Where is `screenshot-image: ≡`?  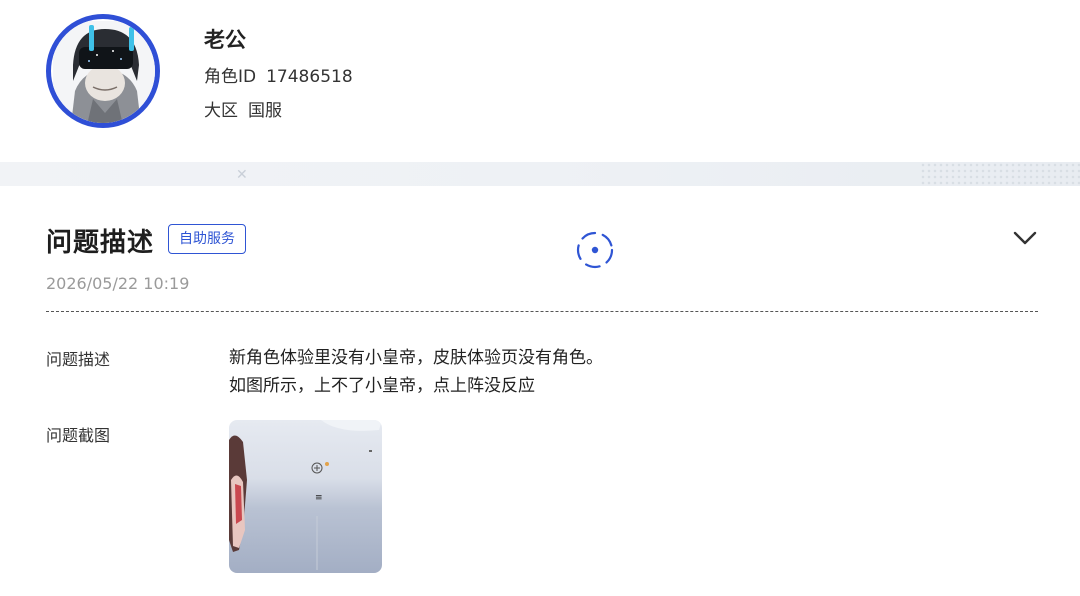 screenshot-image: ≡ is located at coordinates (305, 495).